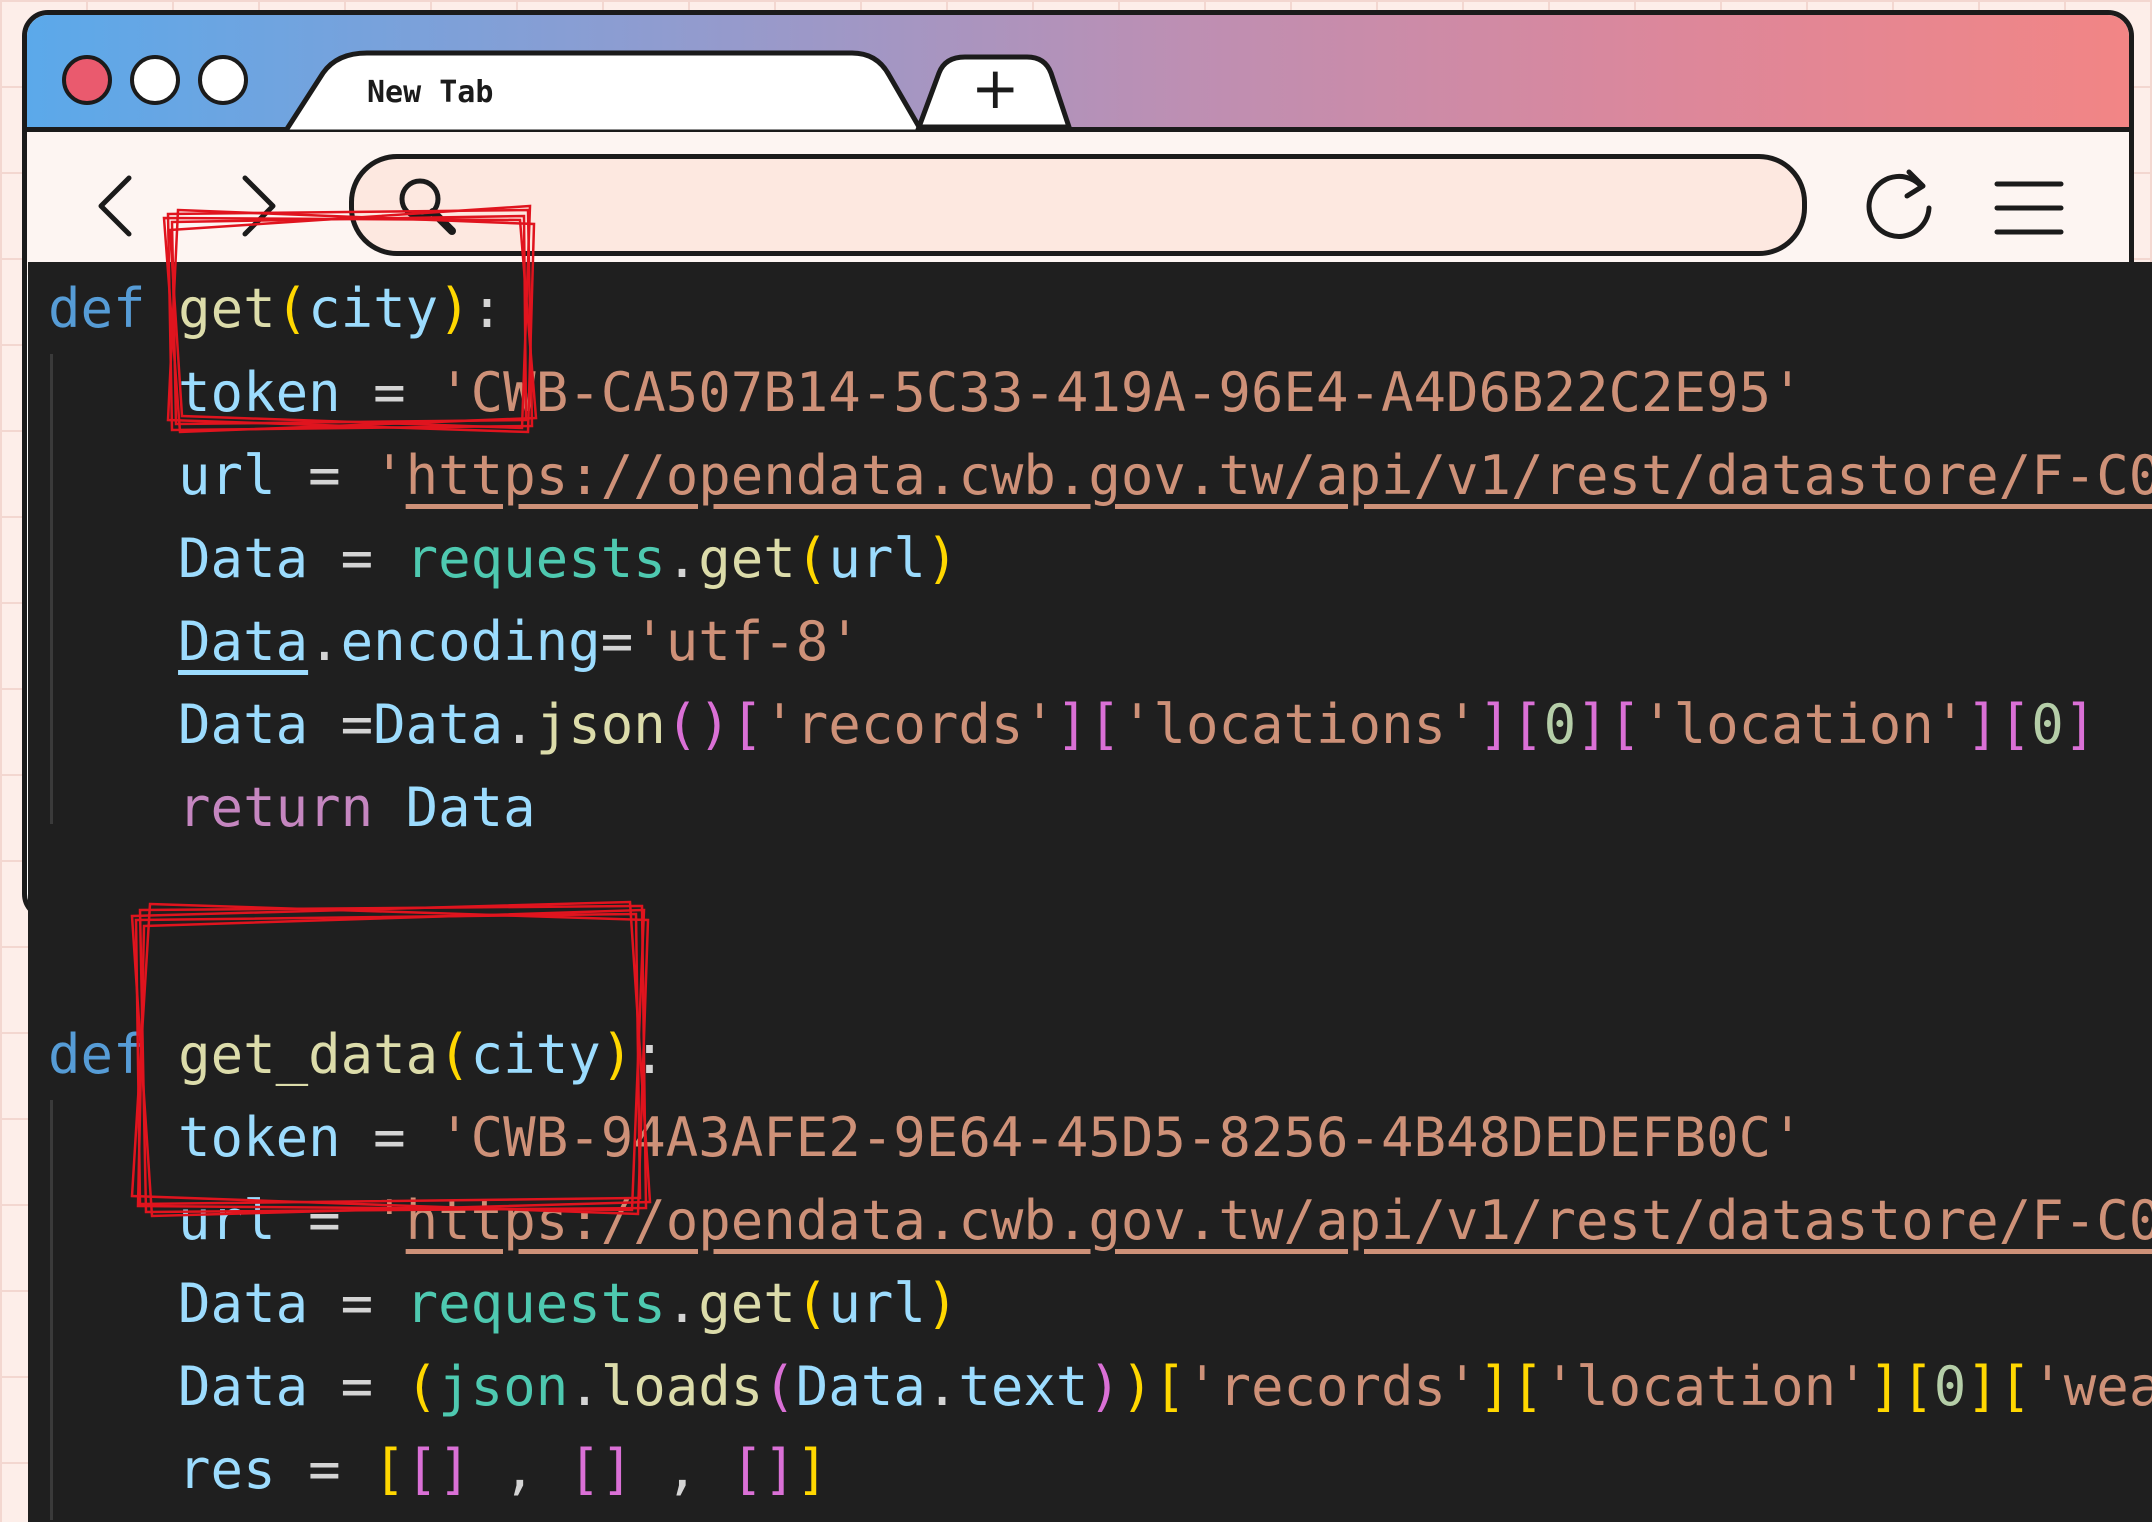 The width and height of the screenshot is (2152, 1522). I want to click on code-token: url, so click(227, 475).